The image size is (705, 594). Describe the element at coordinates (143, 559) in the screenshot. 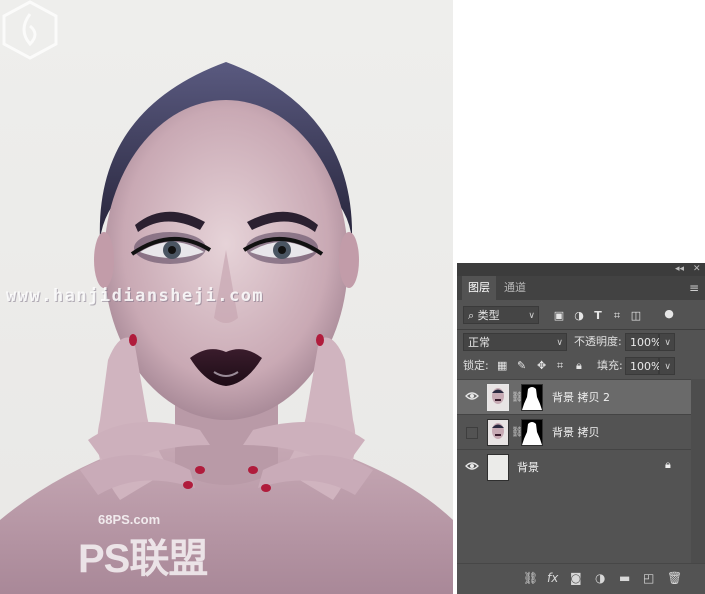

I see `logo-text: PS联盟` at that location.